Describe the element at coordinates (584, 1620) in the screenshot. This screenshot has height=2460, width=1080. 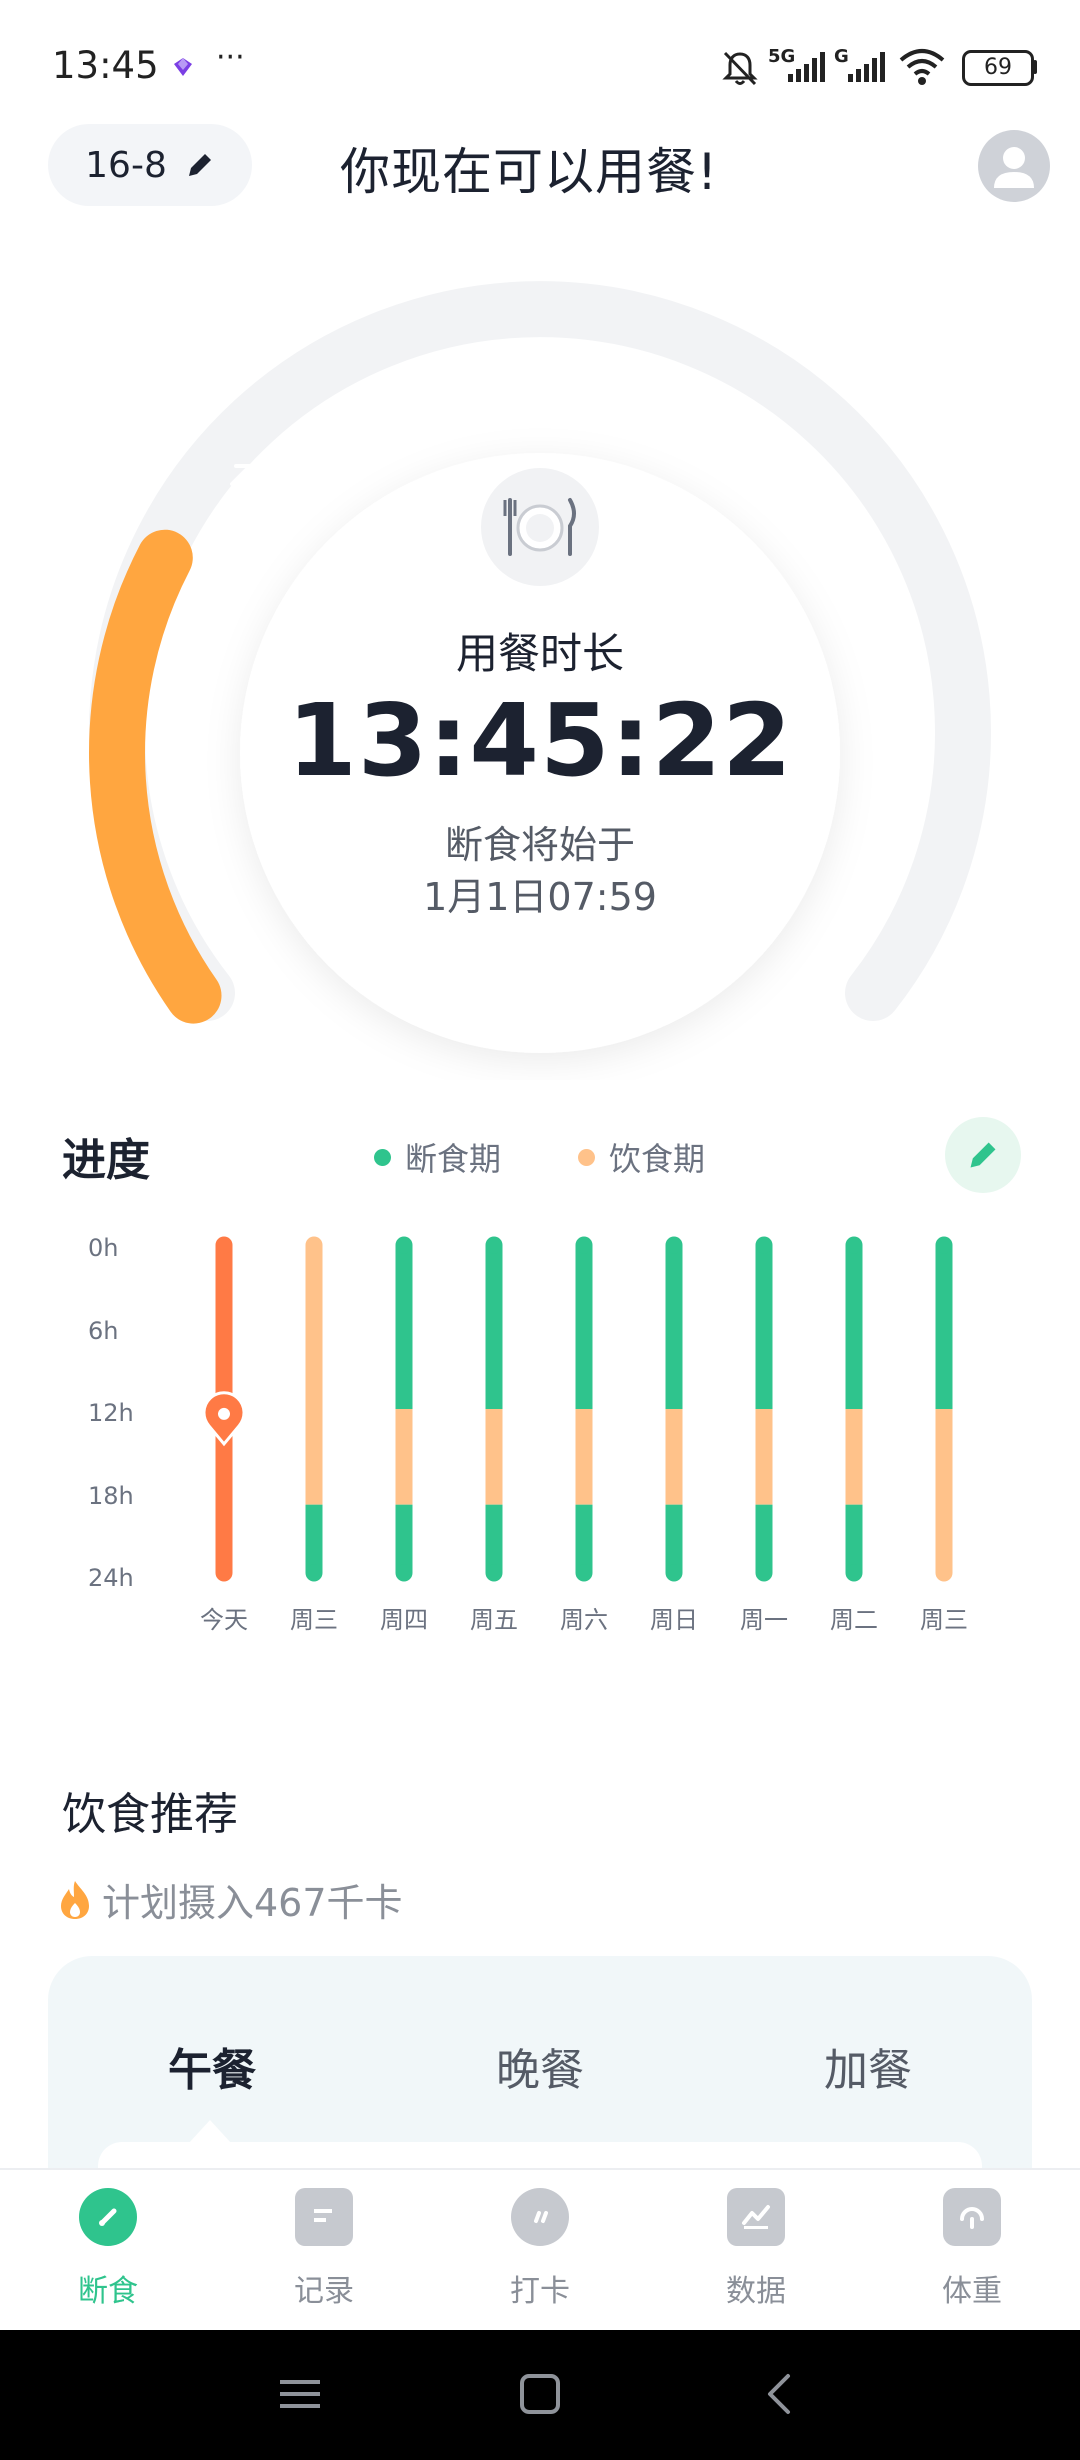
I see `day-label: 周六` at that location.